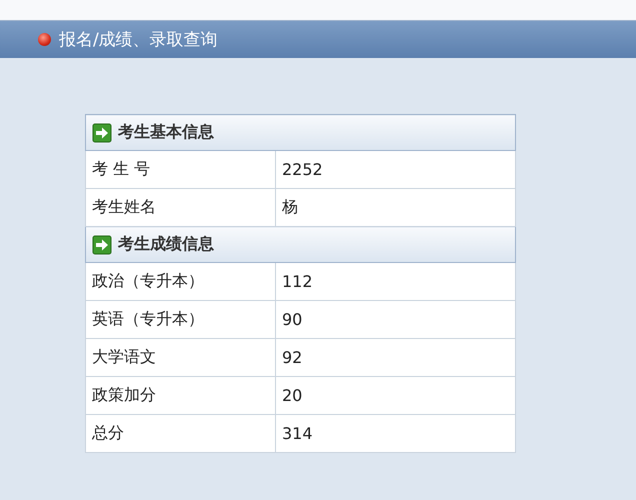  I want to click on field-value: 92, so click(396, 357).